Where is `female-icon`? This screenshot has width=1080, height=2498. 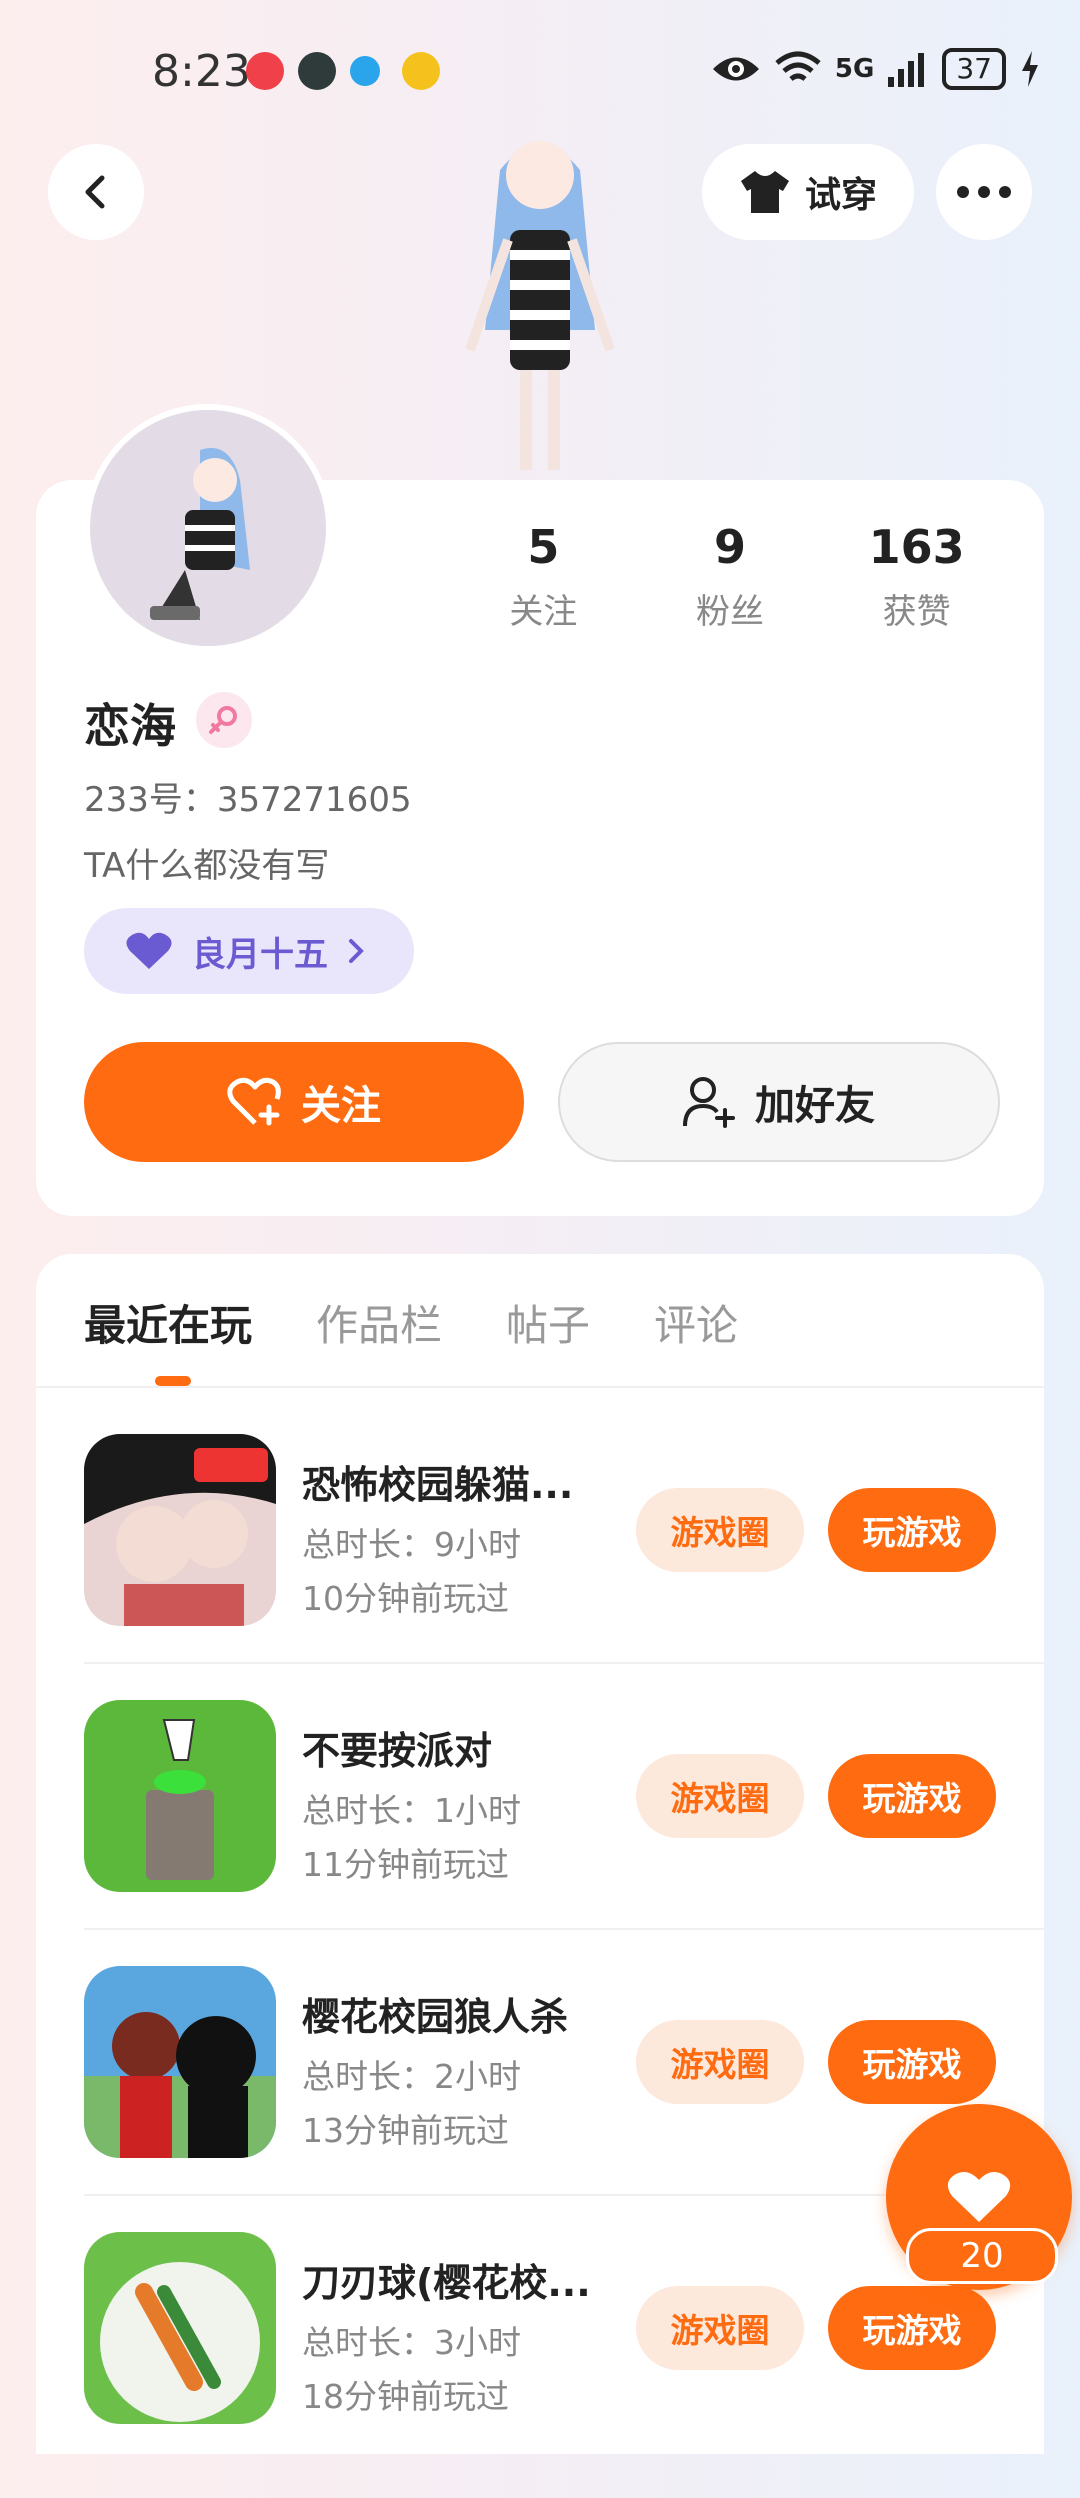 female-icon is located at coordinates (224, 720).